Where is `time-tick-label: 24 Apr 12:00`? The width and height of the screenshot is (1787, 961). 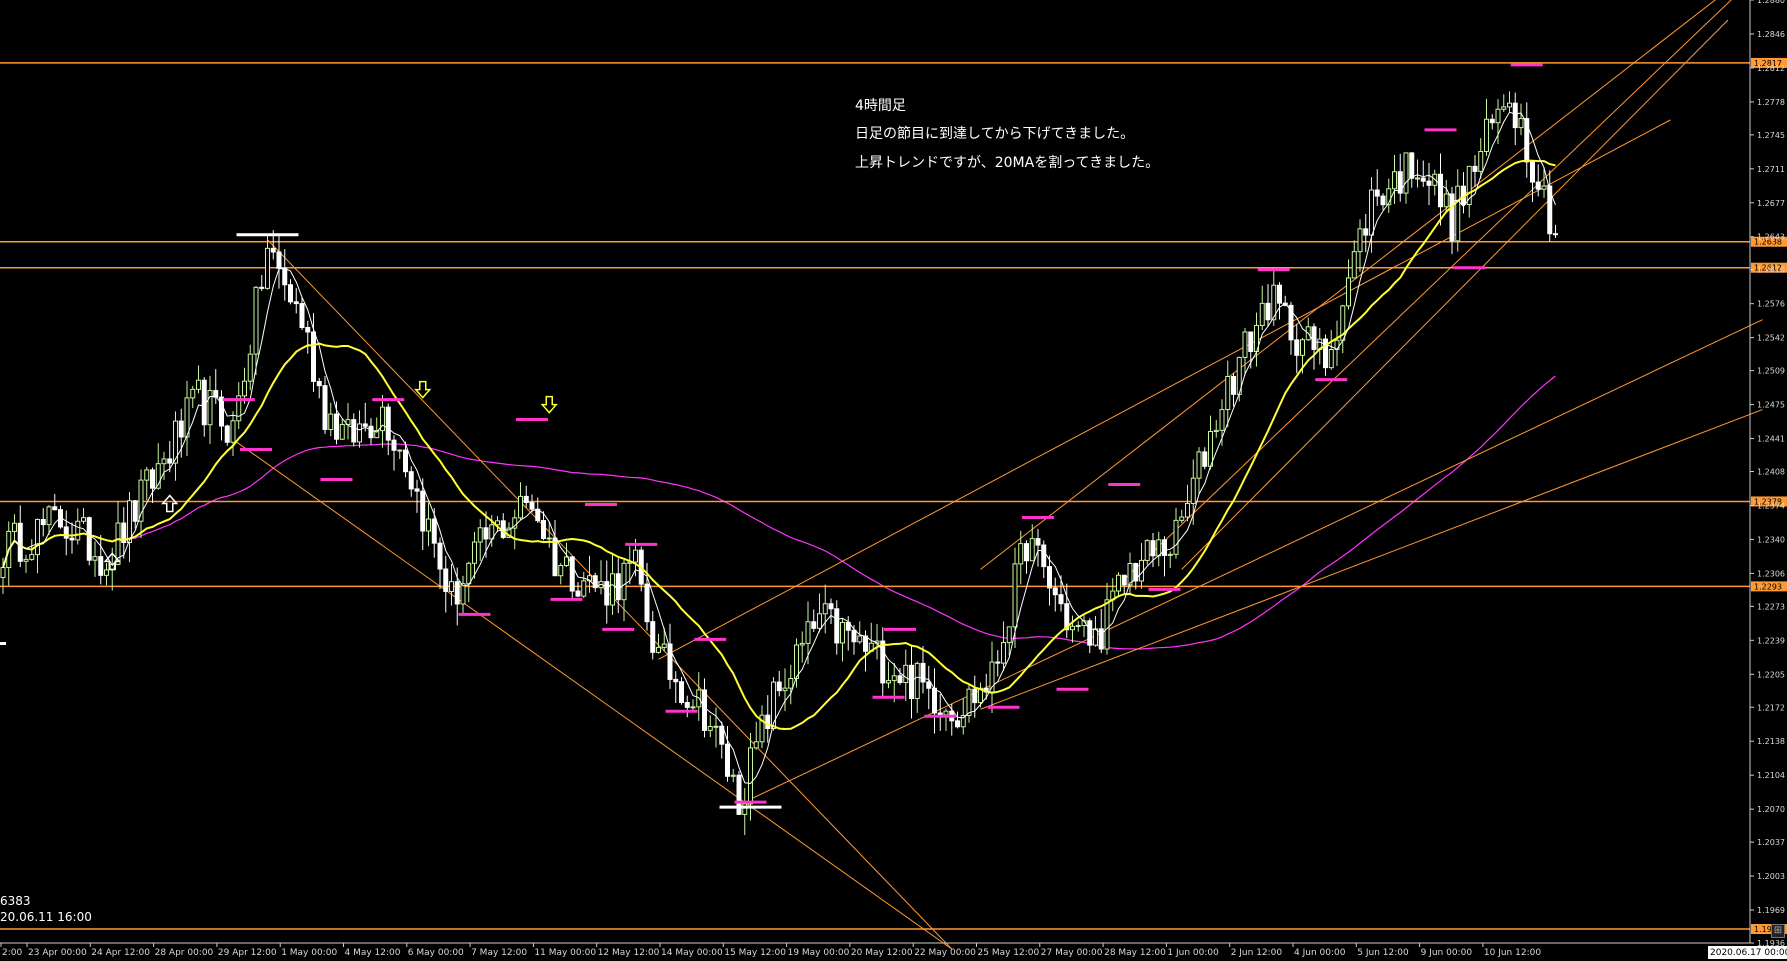
time-tick-label: 24 Apr 12:00 is located at coordinates (120, 953).